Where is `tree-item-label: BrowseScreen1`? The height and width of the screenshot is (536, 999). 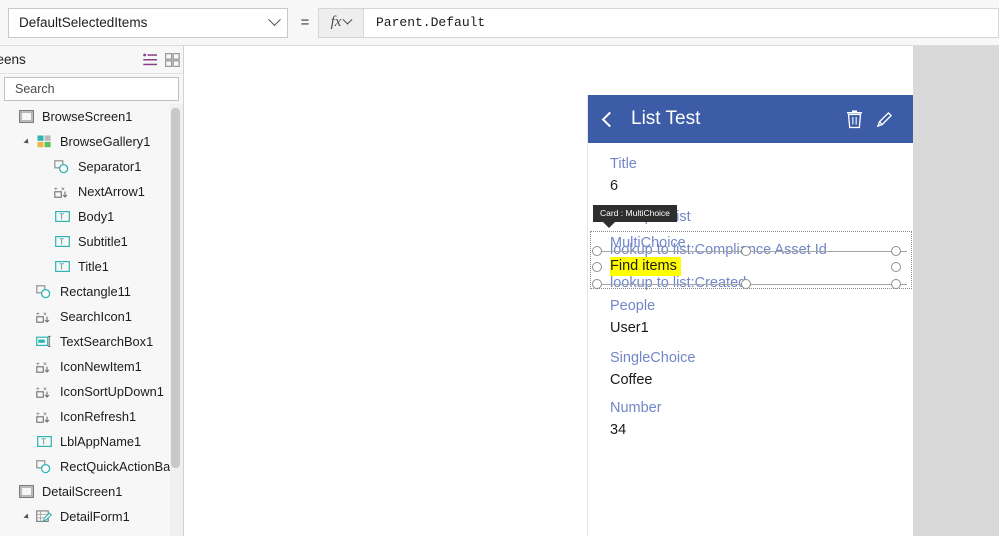 tree-item-label: BrowseScreen1 is located at coordinates (87, 116).